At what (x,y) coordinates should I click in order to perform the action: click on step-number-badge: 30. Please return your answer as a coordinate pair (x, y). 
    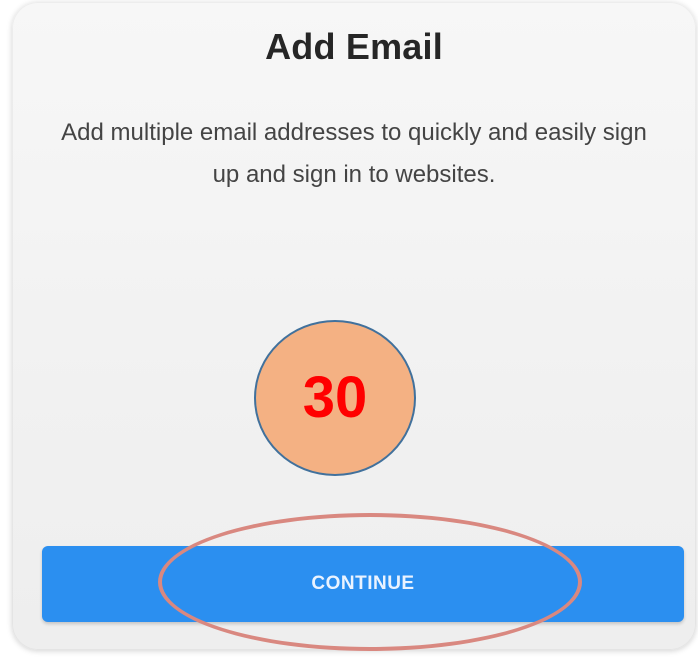
    Looking at the image, I should click on (335, 398).